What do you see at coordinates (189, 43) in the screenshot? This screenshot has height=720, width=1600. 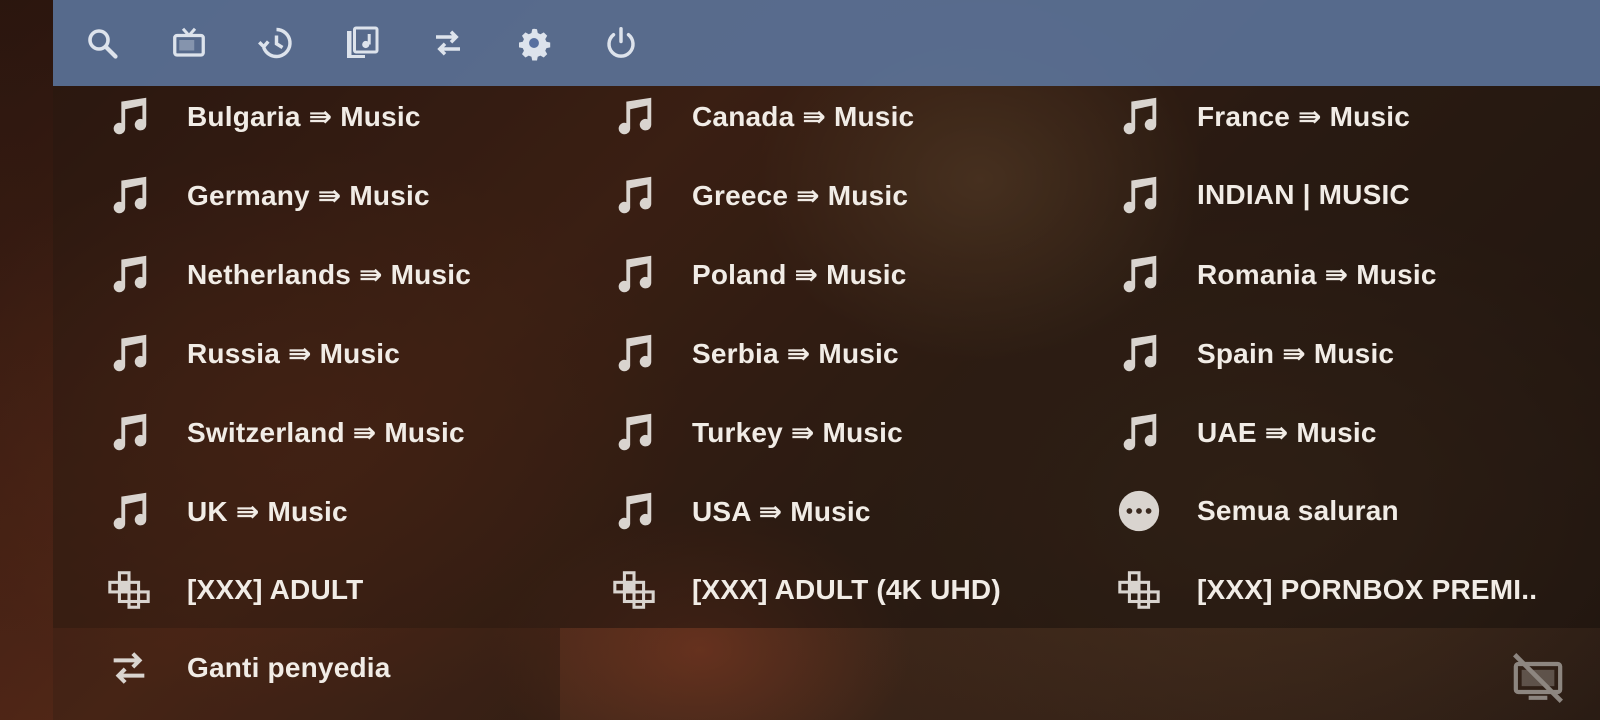 I see `tv-icon` at bounding box center [189, 43].